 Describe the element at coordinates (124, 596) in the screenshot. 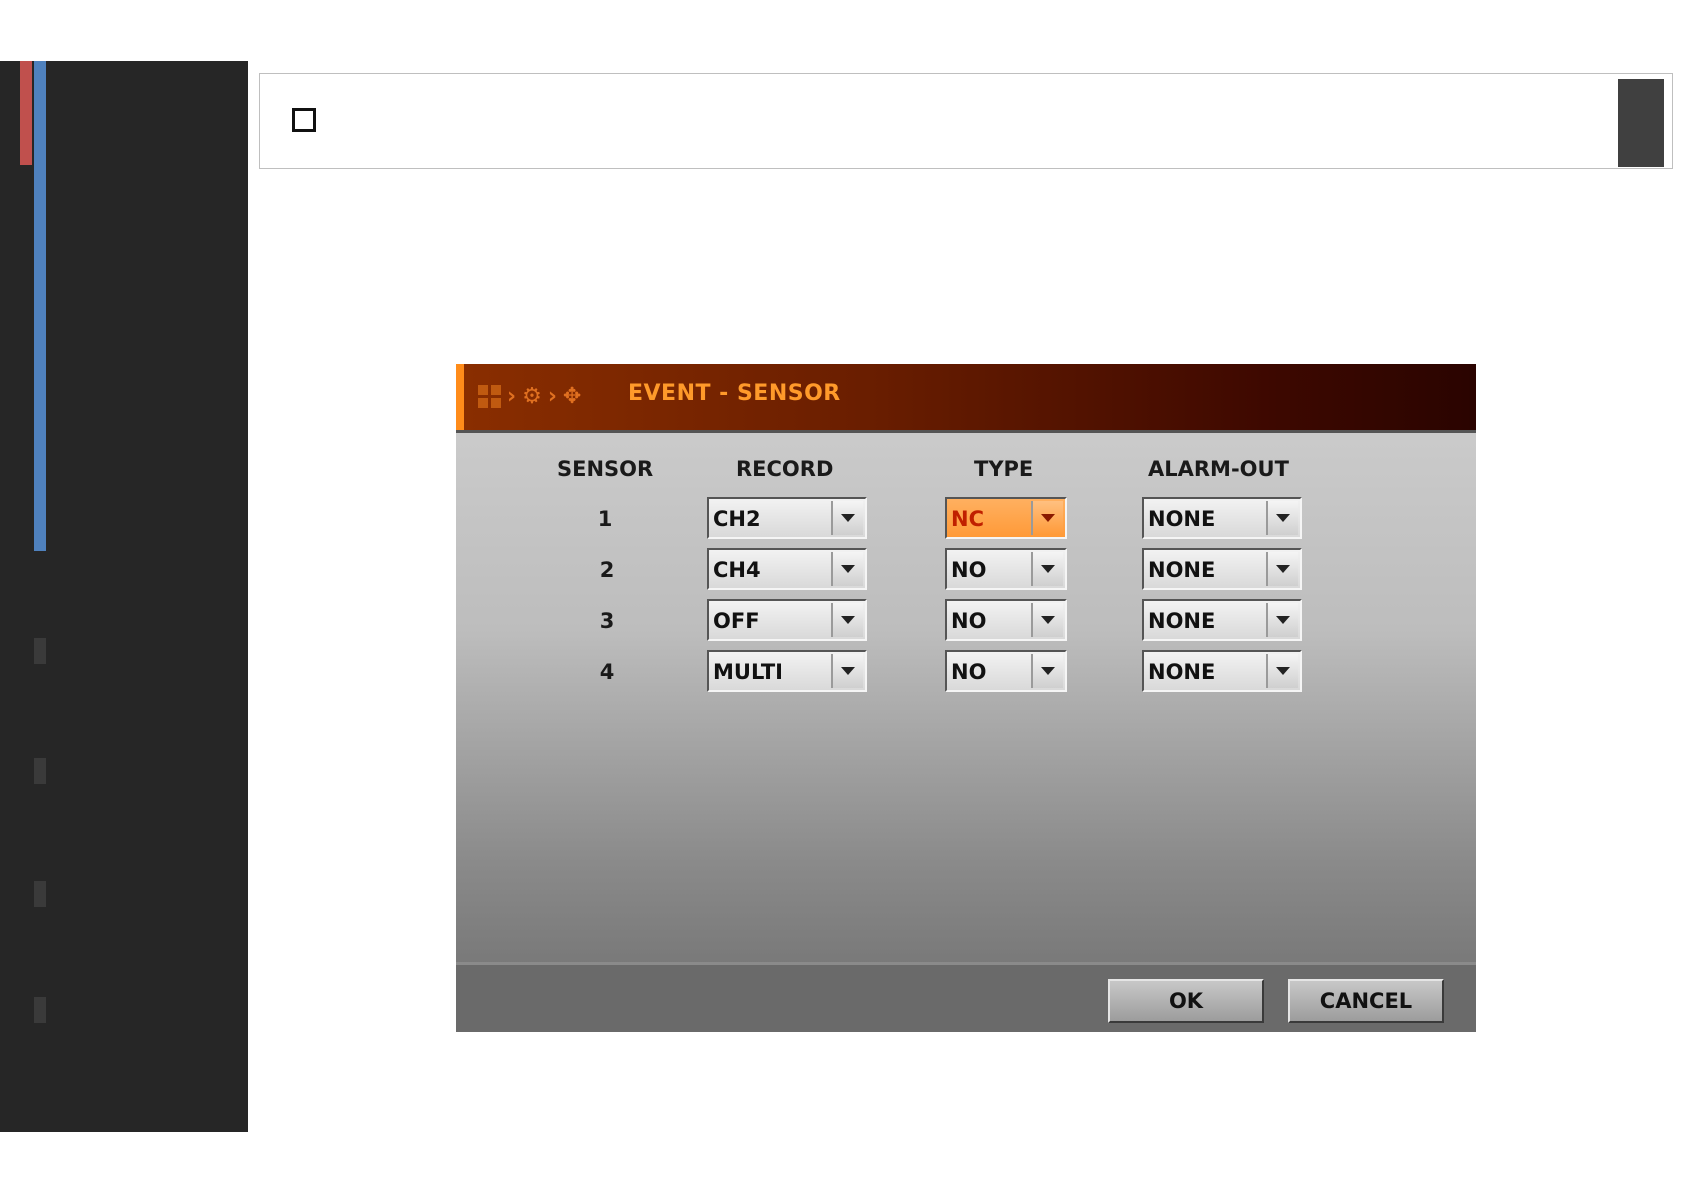

I see `left-sidebar` at that location.